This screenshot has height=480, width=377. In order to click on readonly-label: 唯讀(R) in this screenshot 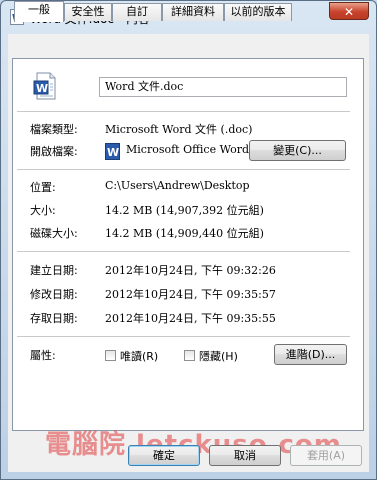, I will do `click(139, 356)`.